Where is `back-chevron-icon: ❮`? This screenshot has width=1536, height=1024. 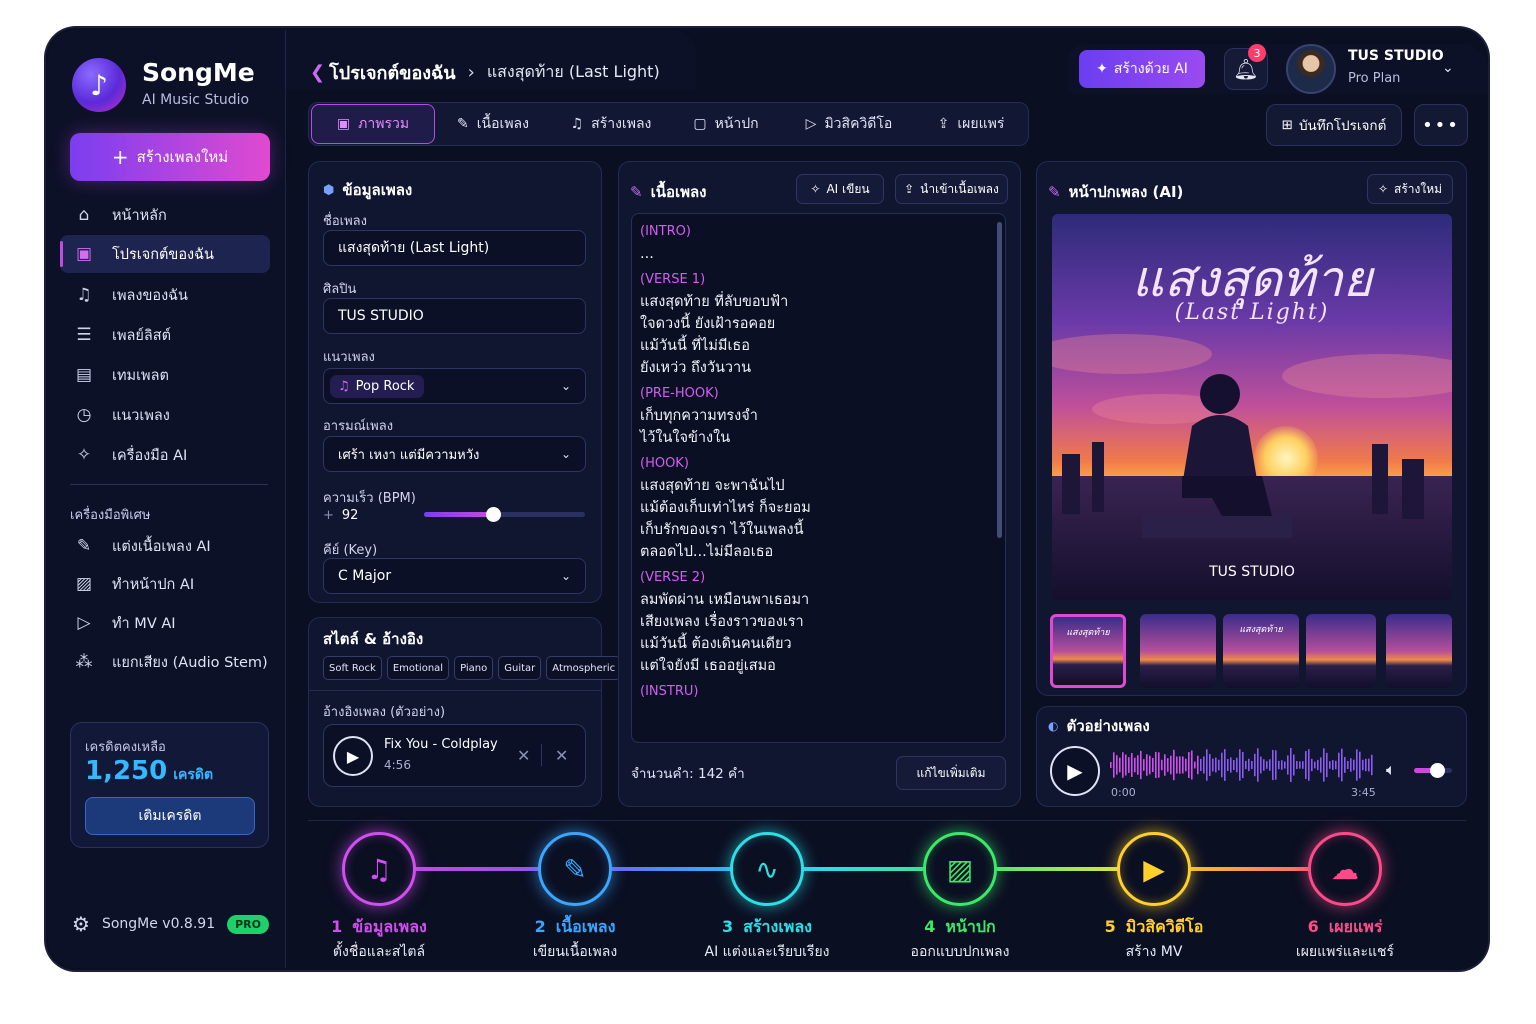 back-chevron-icon: ❮ is located at coordinates (317, 72).